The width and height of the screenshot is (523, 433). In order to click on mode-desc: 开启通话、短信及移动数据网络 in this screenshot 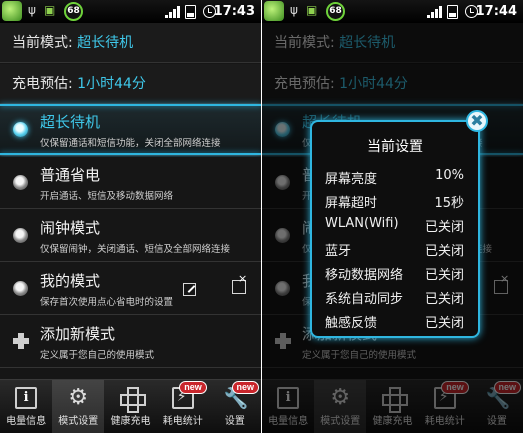, I will do `click(107, 196)`.